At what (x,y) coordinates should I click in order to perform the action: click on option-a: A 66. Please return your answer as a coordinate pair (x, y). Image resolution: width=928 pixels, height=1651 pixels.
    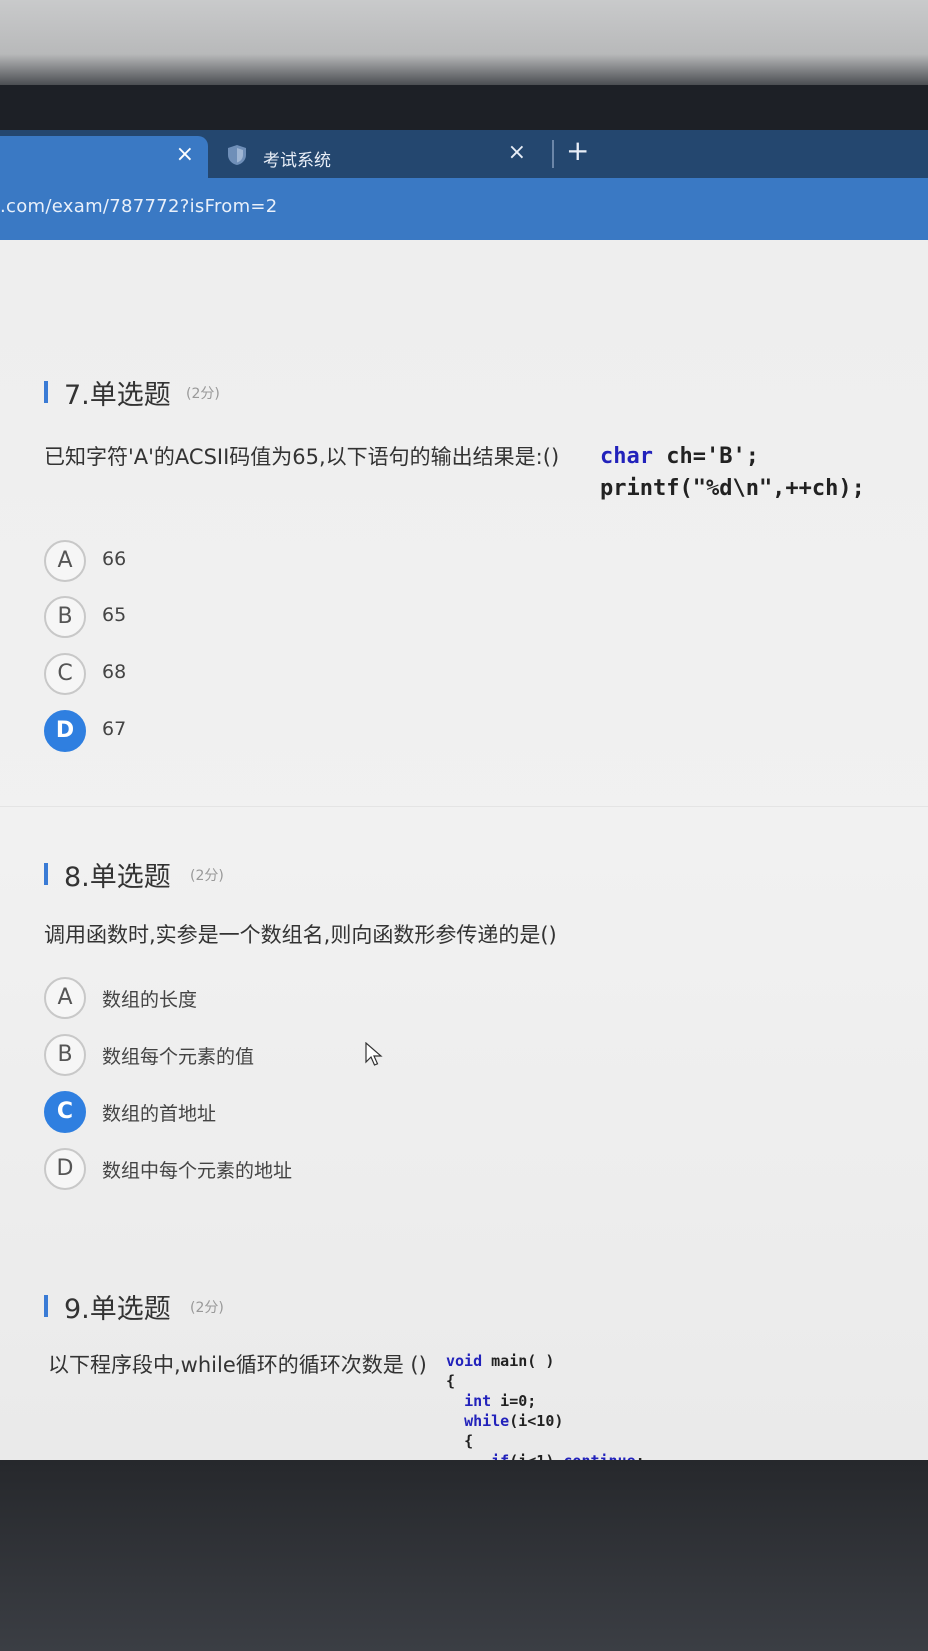
    Looking at the image, I should click on (294, 562).